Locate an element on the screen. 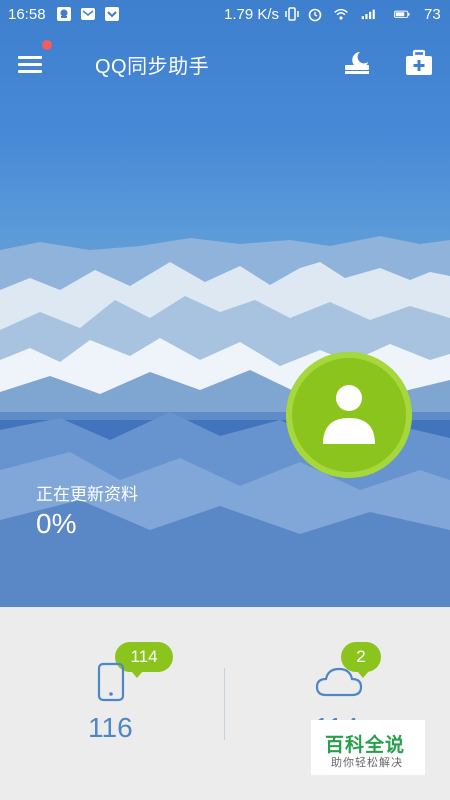 This screenshot has height=800, width=450. phone-icon is located at coordinates (112, 683).